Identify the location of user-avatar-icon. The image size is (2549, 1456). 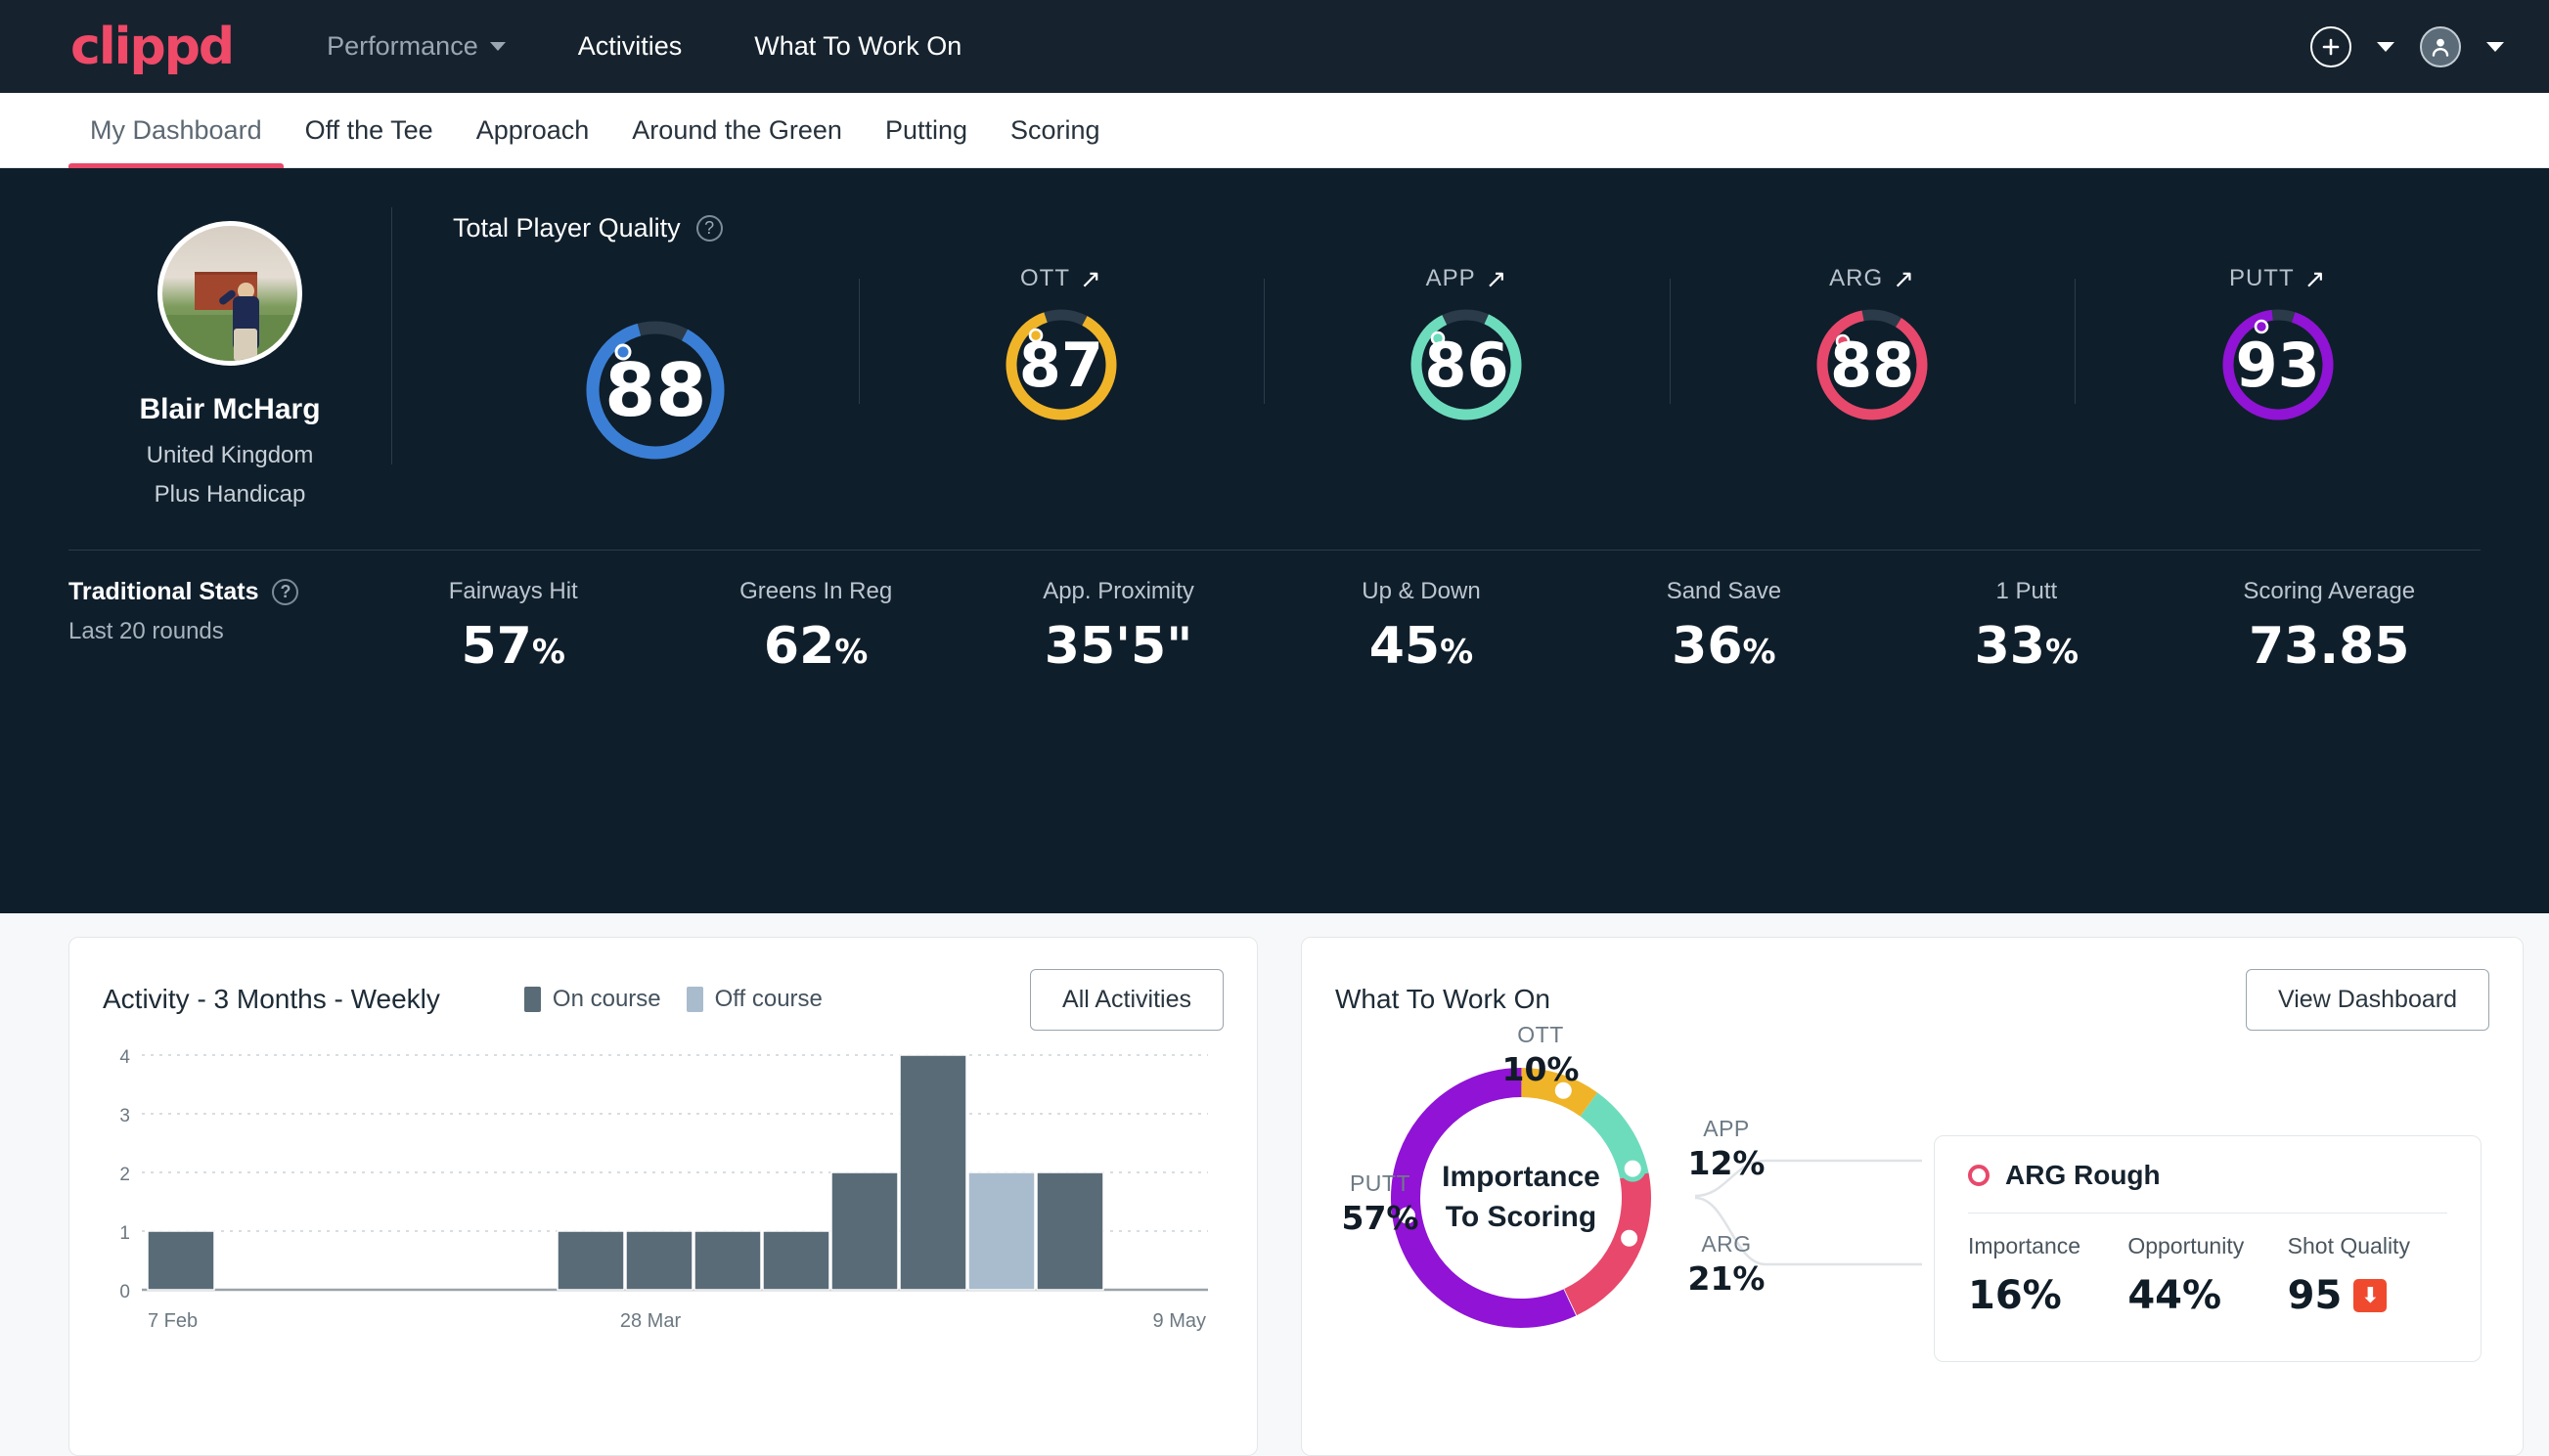
(2441, 46).